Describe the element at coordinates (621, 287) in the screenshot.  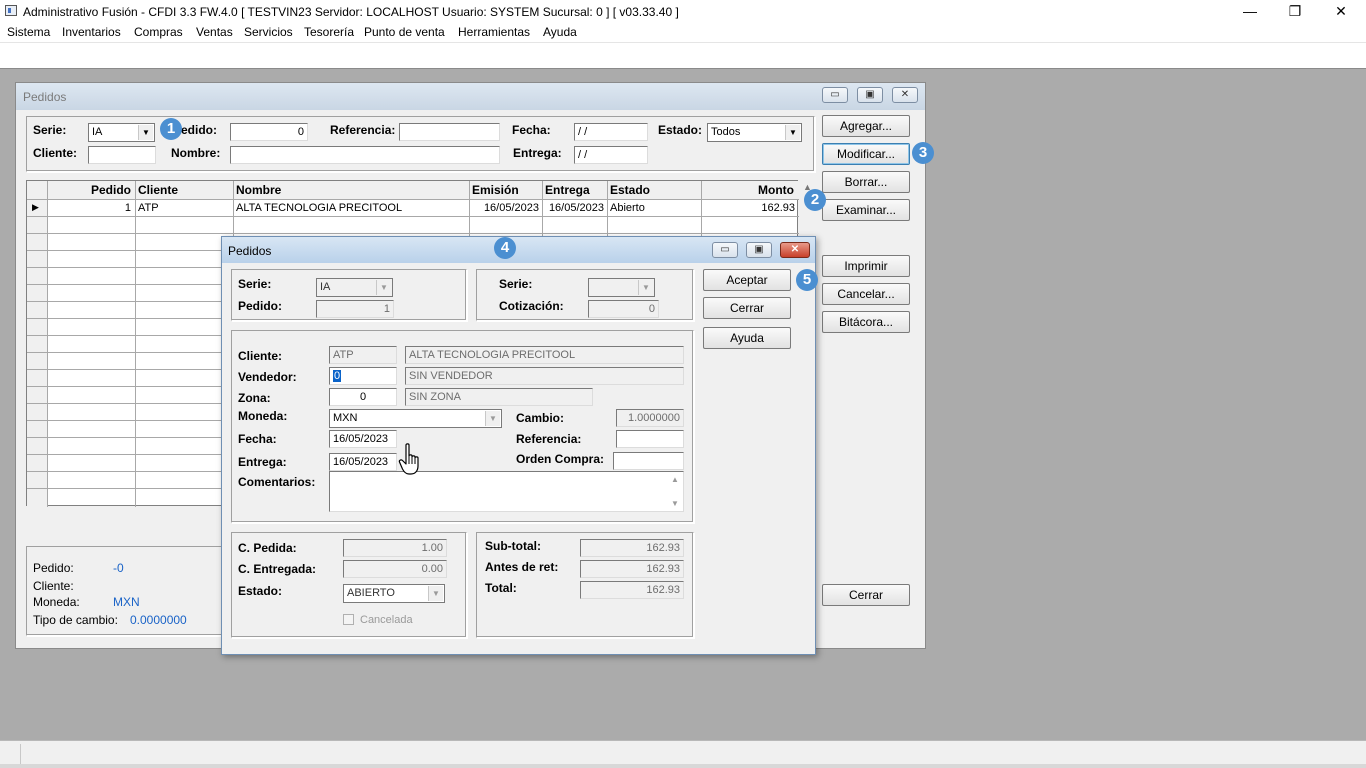
I see `dlg-serie2-select: ▼` at that location.